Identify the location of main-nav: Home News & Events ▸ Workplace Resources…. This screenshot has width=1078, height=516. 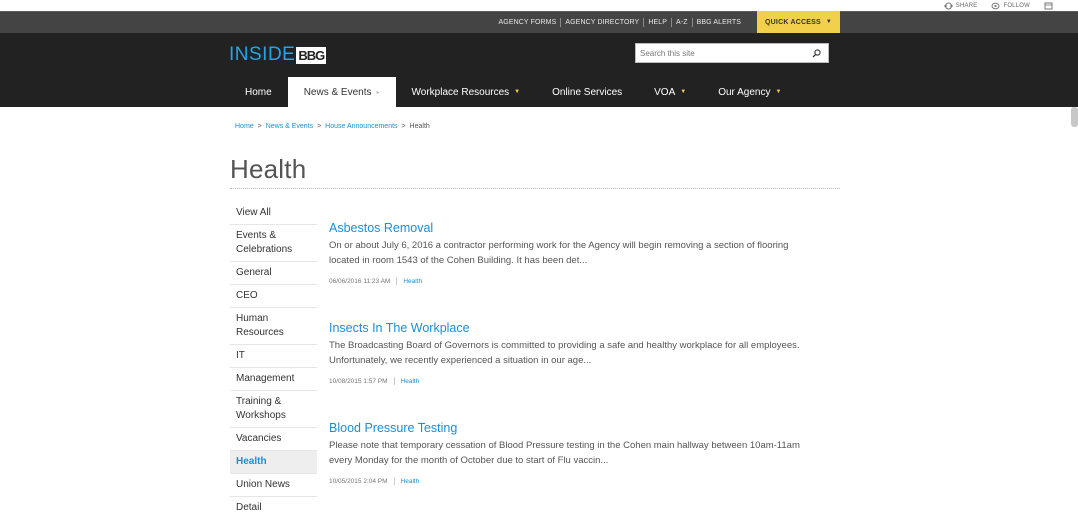
(539, 92).